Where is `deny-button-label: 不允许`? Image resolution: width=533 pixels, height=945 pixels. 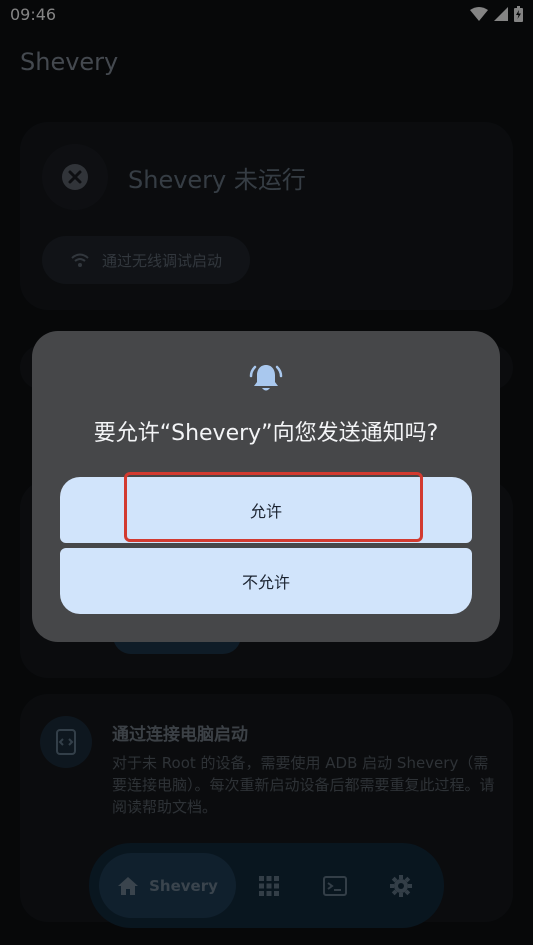
deny-button-label: 不允许 is located at coordinates (265, 582).